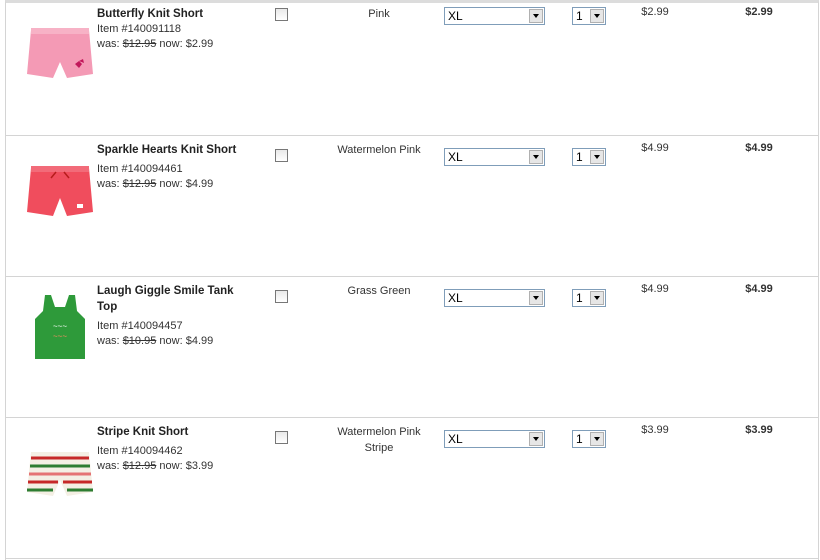 The width and height of the screenshot is (820, 560). What do you see at coordinates (140, 169) in the screenshot?
I see `item-number: Item #140094461` at bounding box center [140, 169].